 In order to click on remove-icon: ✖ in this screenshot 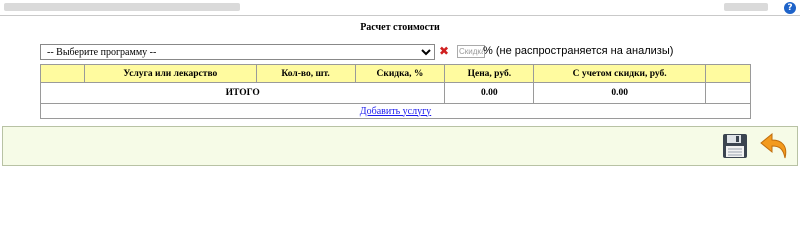, I will do `click(444, 51)`.